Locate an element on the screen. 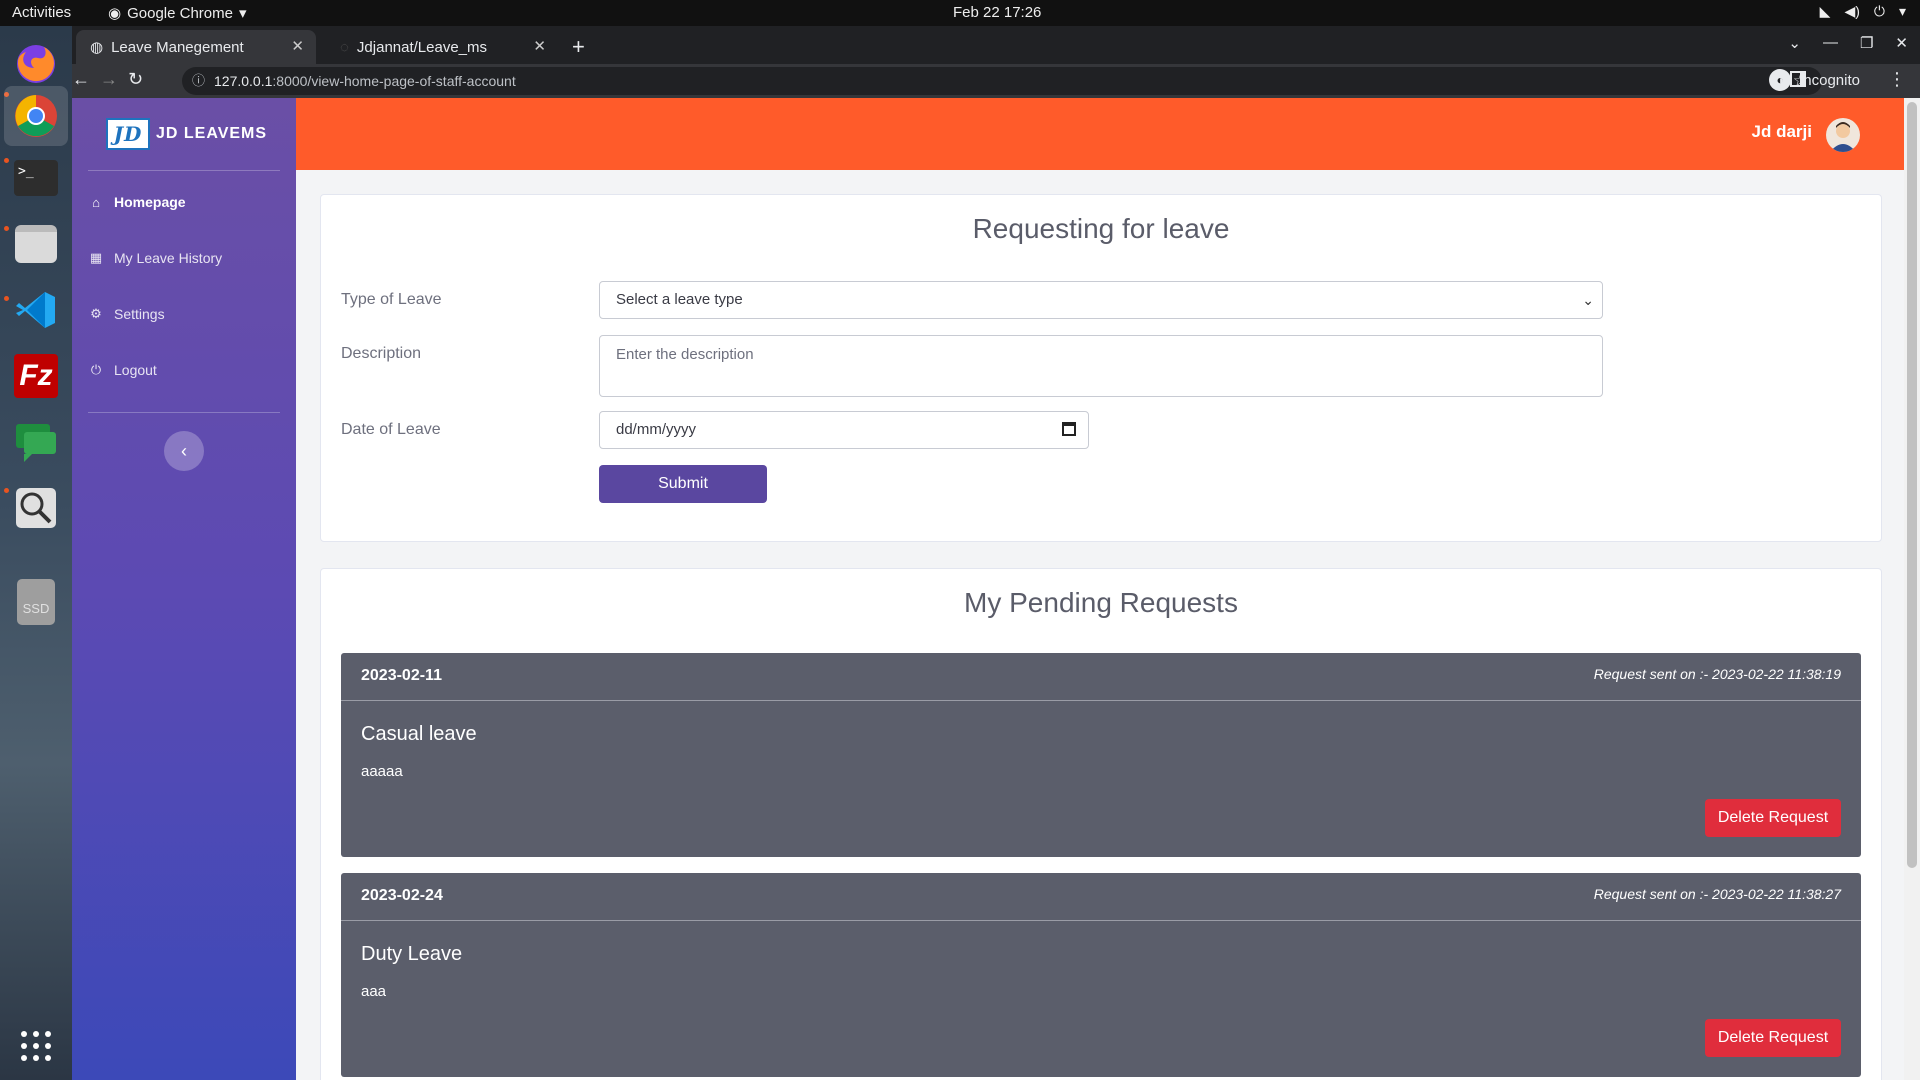  site-info-icon: ⓘ is located at coordinates (198, 81).